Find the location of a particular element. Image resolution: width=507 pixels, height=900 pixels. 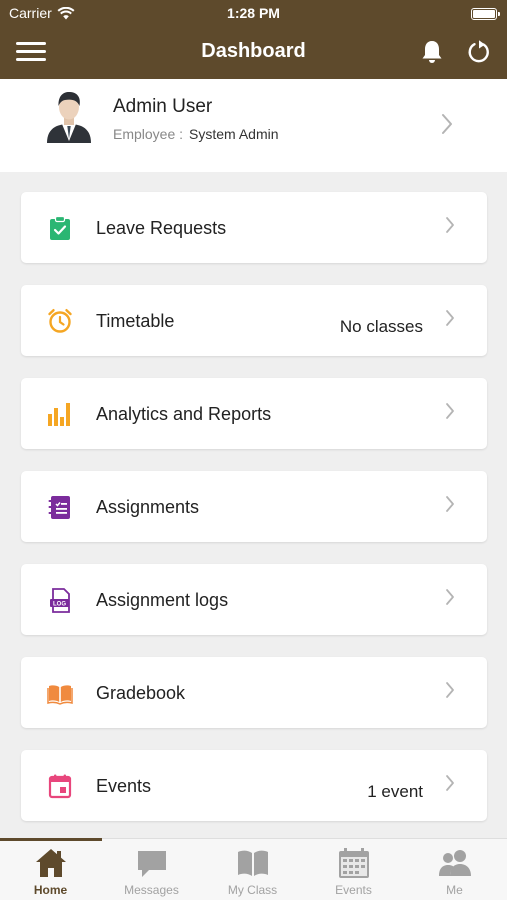

menu-label: Assignments is located at coordinates (148, 507).